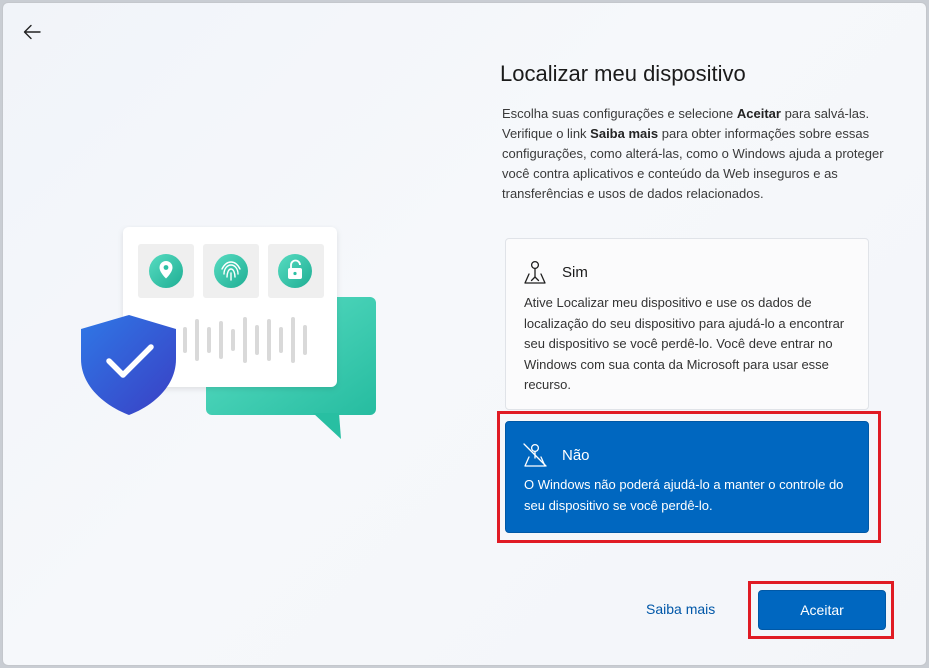  Describe the element at coordinates (231, 271) in the screenshot. I see `fingerprint-icon` at that location.